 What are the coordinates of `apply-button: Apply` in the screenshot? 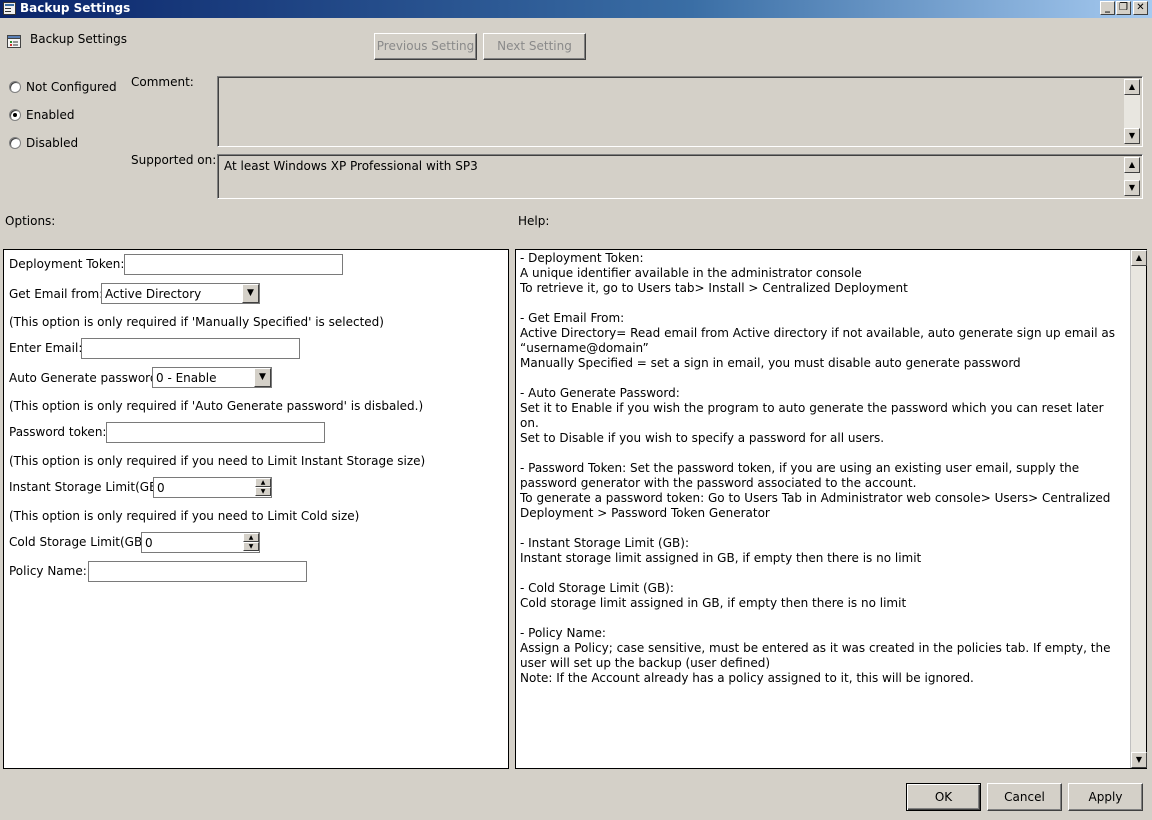 It's located at (1105, 797).